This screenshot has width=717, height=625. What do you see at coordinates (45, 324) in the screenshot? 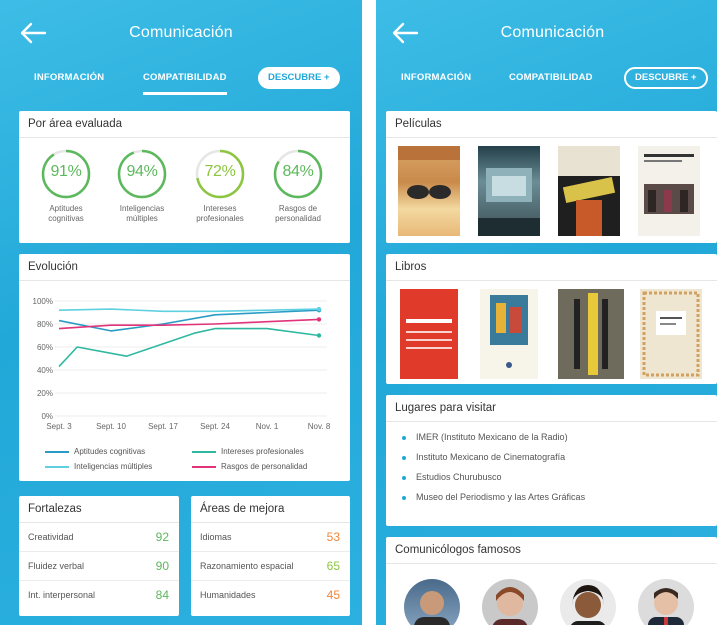
I see `y-tick-label: 80%` at bounding box center [45, 324].